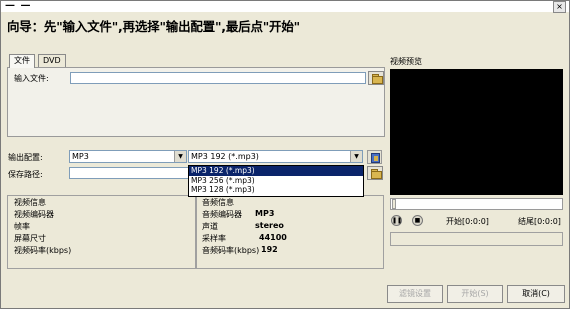 This screenshot has height=309, width=570. What do you see at coordinates (218, 78) in the screenshot?
I see `input-file-field` at bounding box center [218, 78].